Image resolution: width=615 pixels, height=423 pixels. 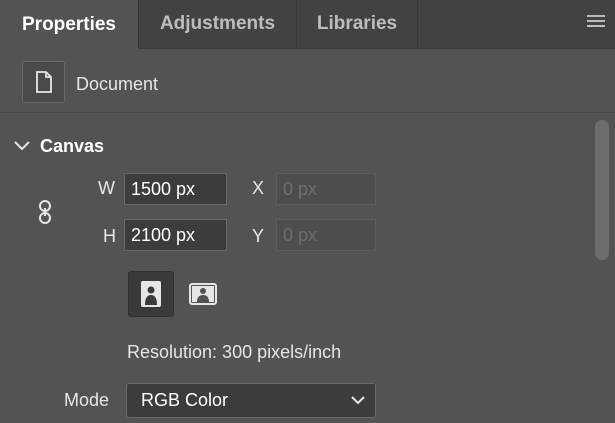 I want to click on resolution-text: Resolution: 300 pixels/inch, so click(x=234, y=352).